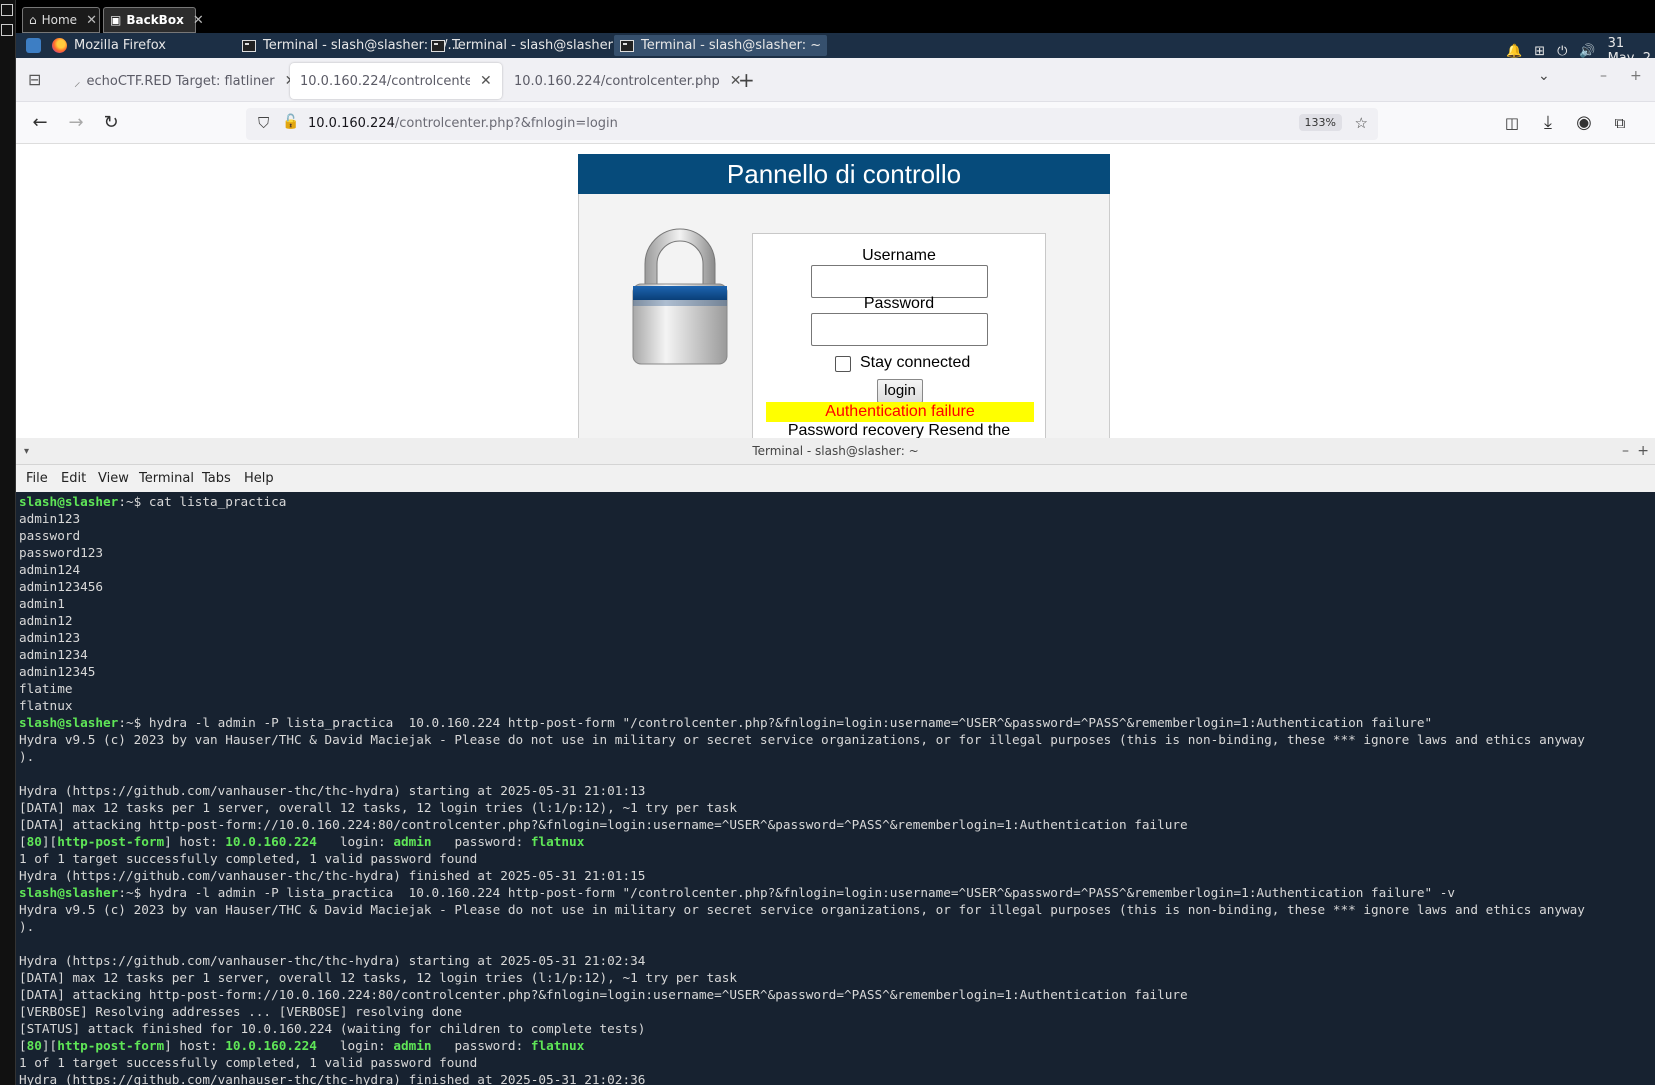  Describe the element at coordinates (1544, 76) in the screenshot. I see `list-tabs-chevron-icon: ⌄` at that location.